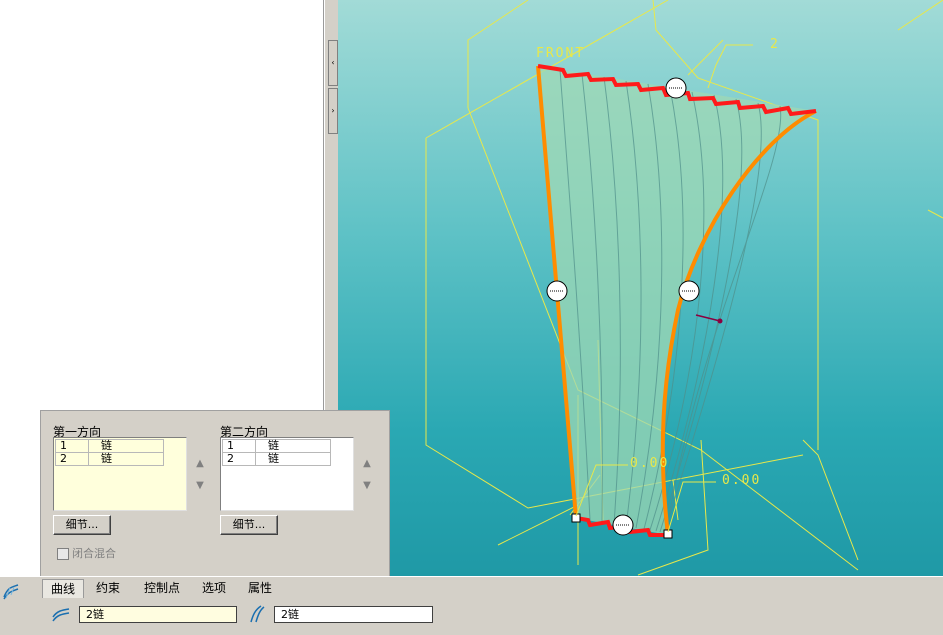  What do you see at coordinates (333, 63) in the screenshot?
I see `collapse-left-icon: ‹` at bounding box center [333, 63].